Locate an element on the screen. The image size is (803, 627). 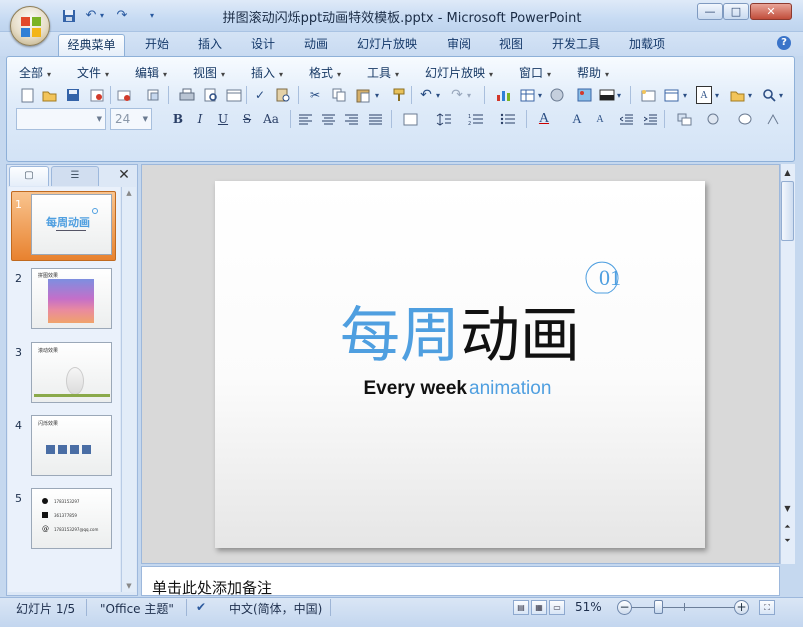
tab-slides: ▢ is located at coordinates (29, 176).